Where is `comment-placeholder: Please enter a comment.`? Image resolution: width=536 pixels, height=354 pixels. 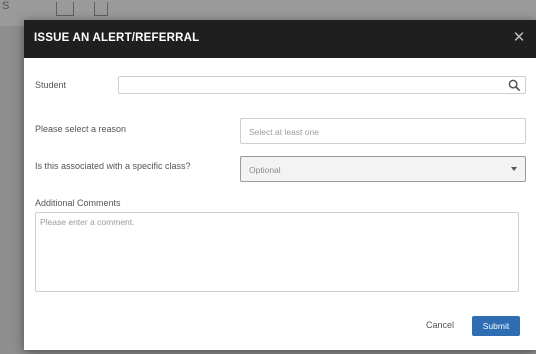
comment-placeholder: Please enter a comment. is located at coordinates (87, 222).